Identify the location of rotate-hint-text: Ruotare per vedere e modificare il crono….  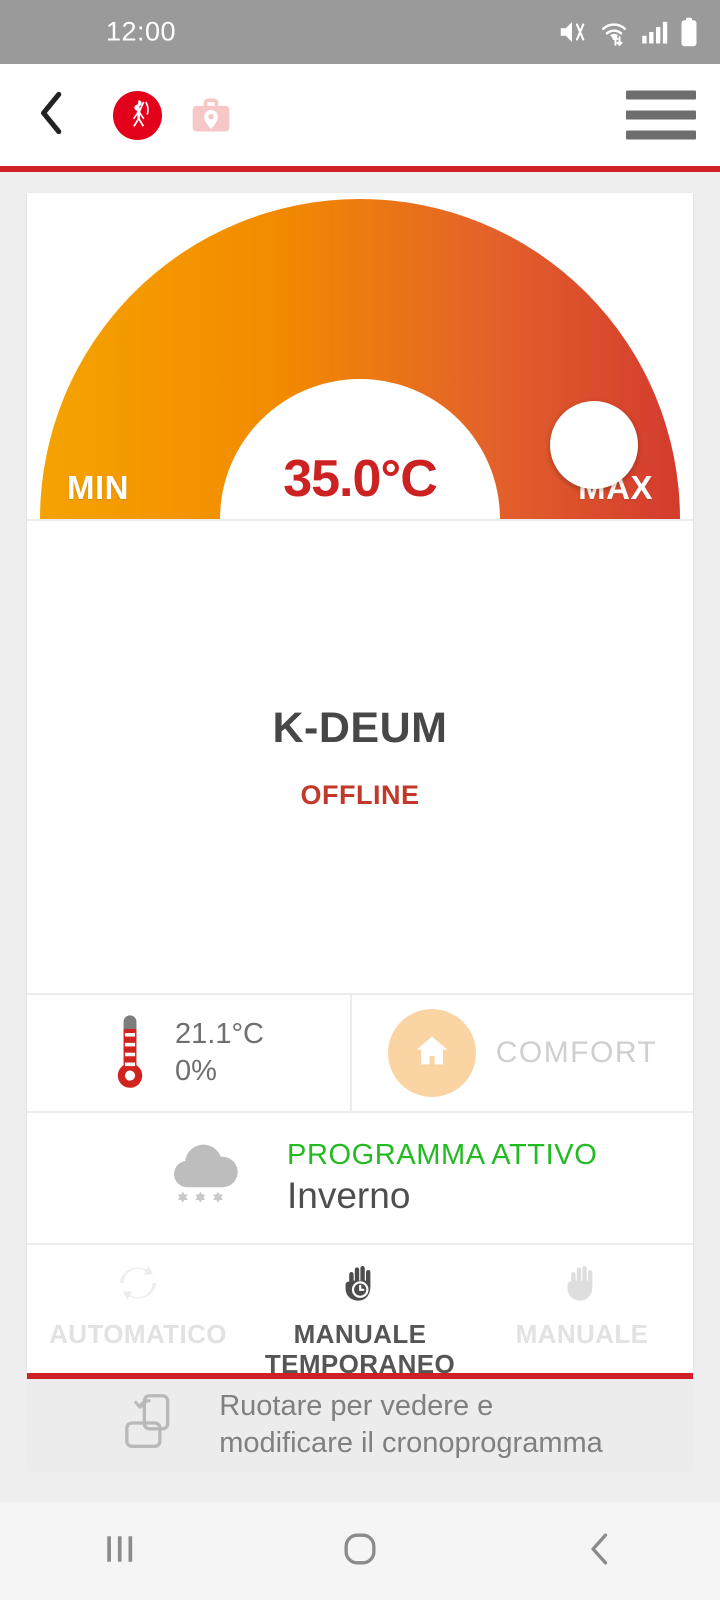
(411, 1425).